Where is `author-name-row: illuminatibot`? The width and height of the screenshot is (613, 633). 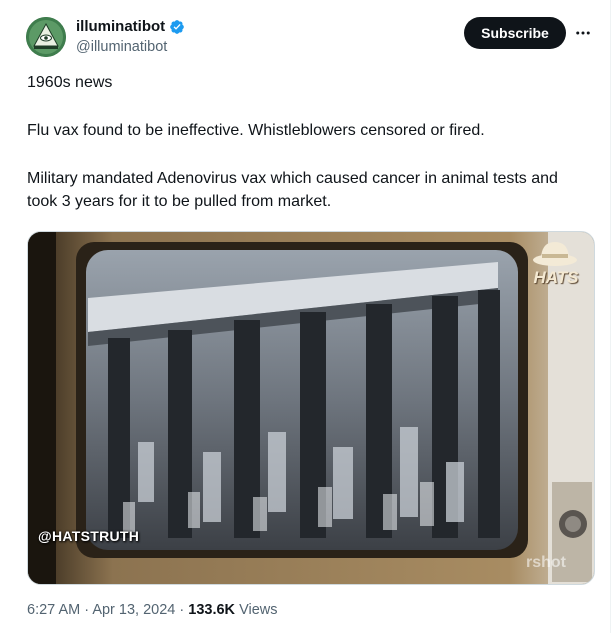 author-name-row: illuminatibot is located at coordinates (130, 27).